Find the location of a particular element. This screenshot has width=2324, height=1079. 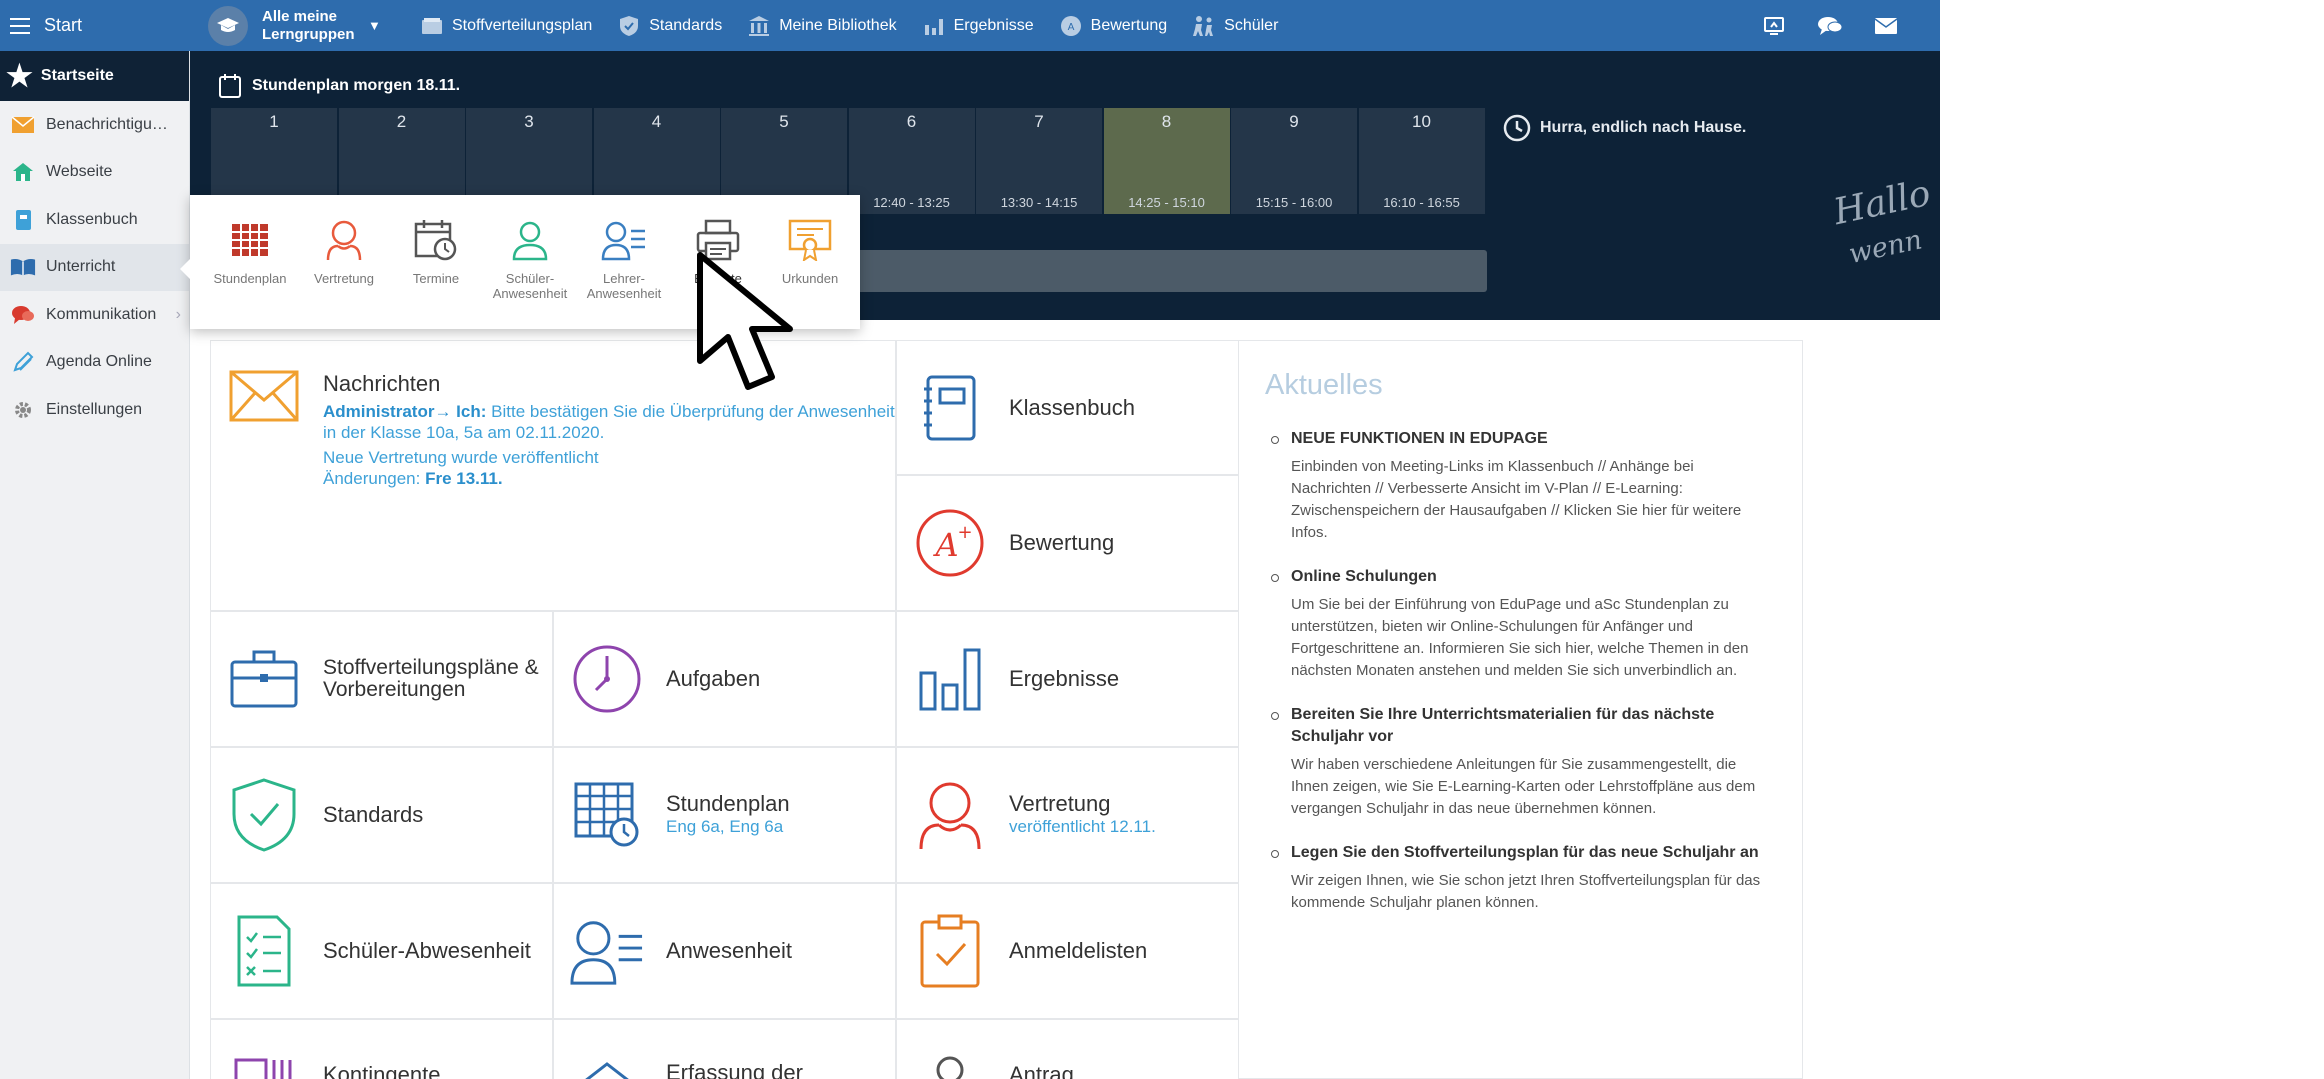

tile-anmeldelisten: Anmeldelisten is located at coordinates (1067, 951).